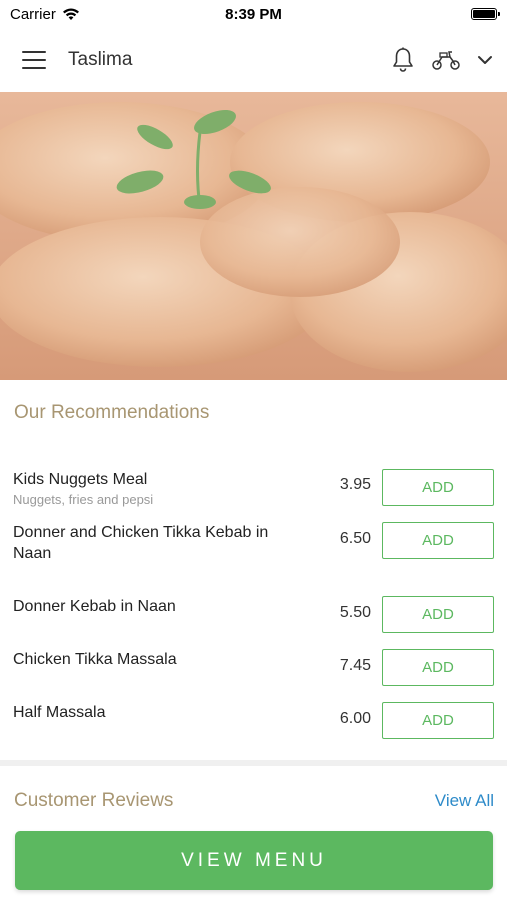  What do you see at coordinates (253, 763) in the screenshot?
I see `section-divider` at bounding box center [253, 763].